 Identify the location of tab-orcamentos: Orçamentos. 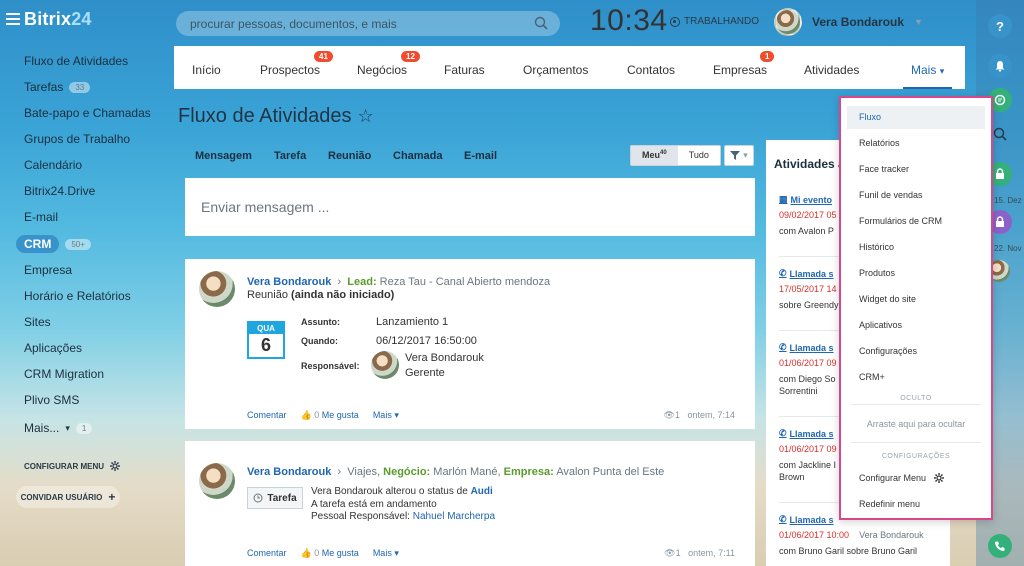
(555, 70).